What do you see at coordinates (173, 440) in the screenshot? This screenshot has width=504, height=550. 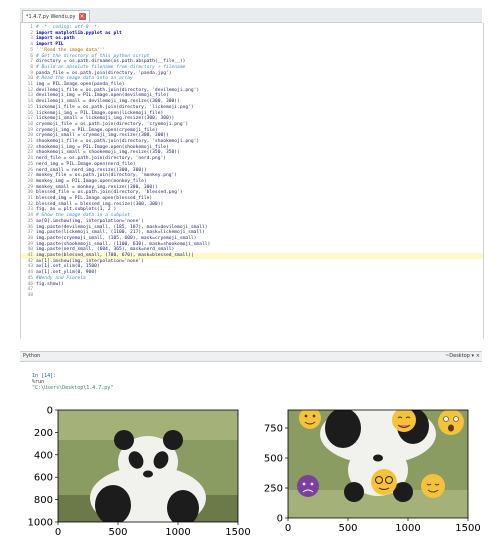 I see `panda-right-ear` at bounding box center [173, 440].